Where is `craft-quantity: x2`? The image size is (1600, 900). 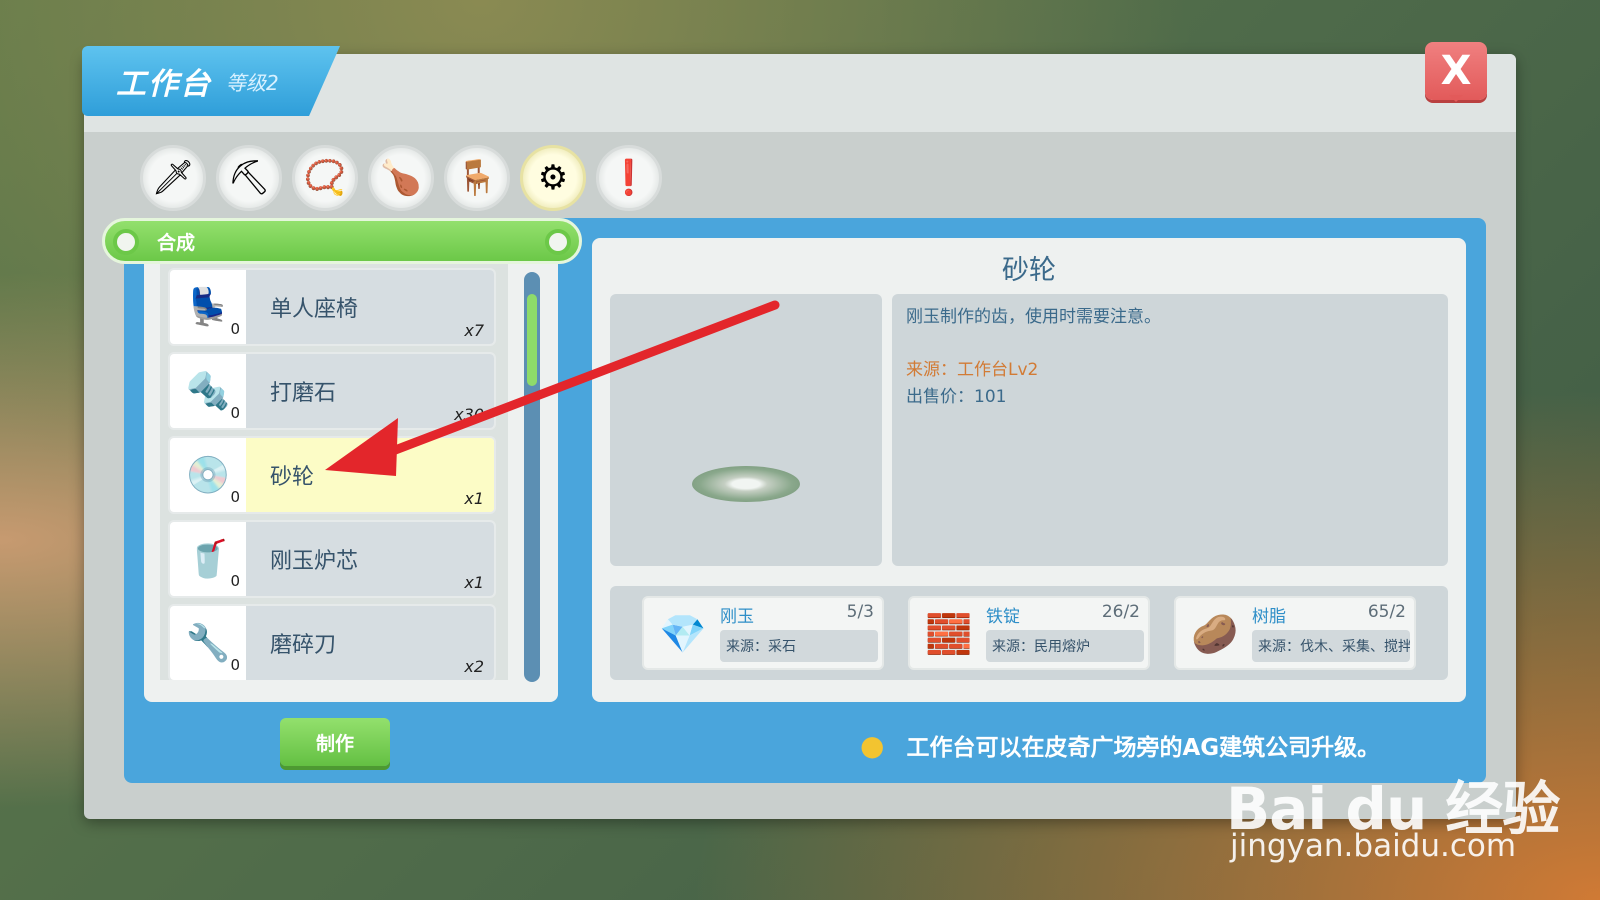 craft-quantity: x2 is located at coordinates (474, 666).